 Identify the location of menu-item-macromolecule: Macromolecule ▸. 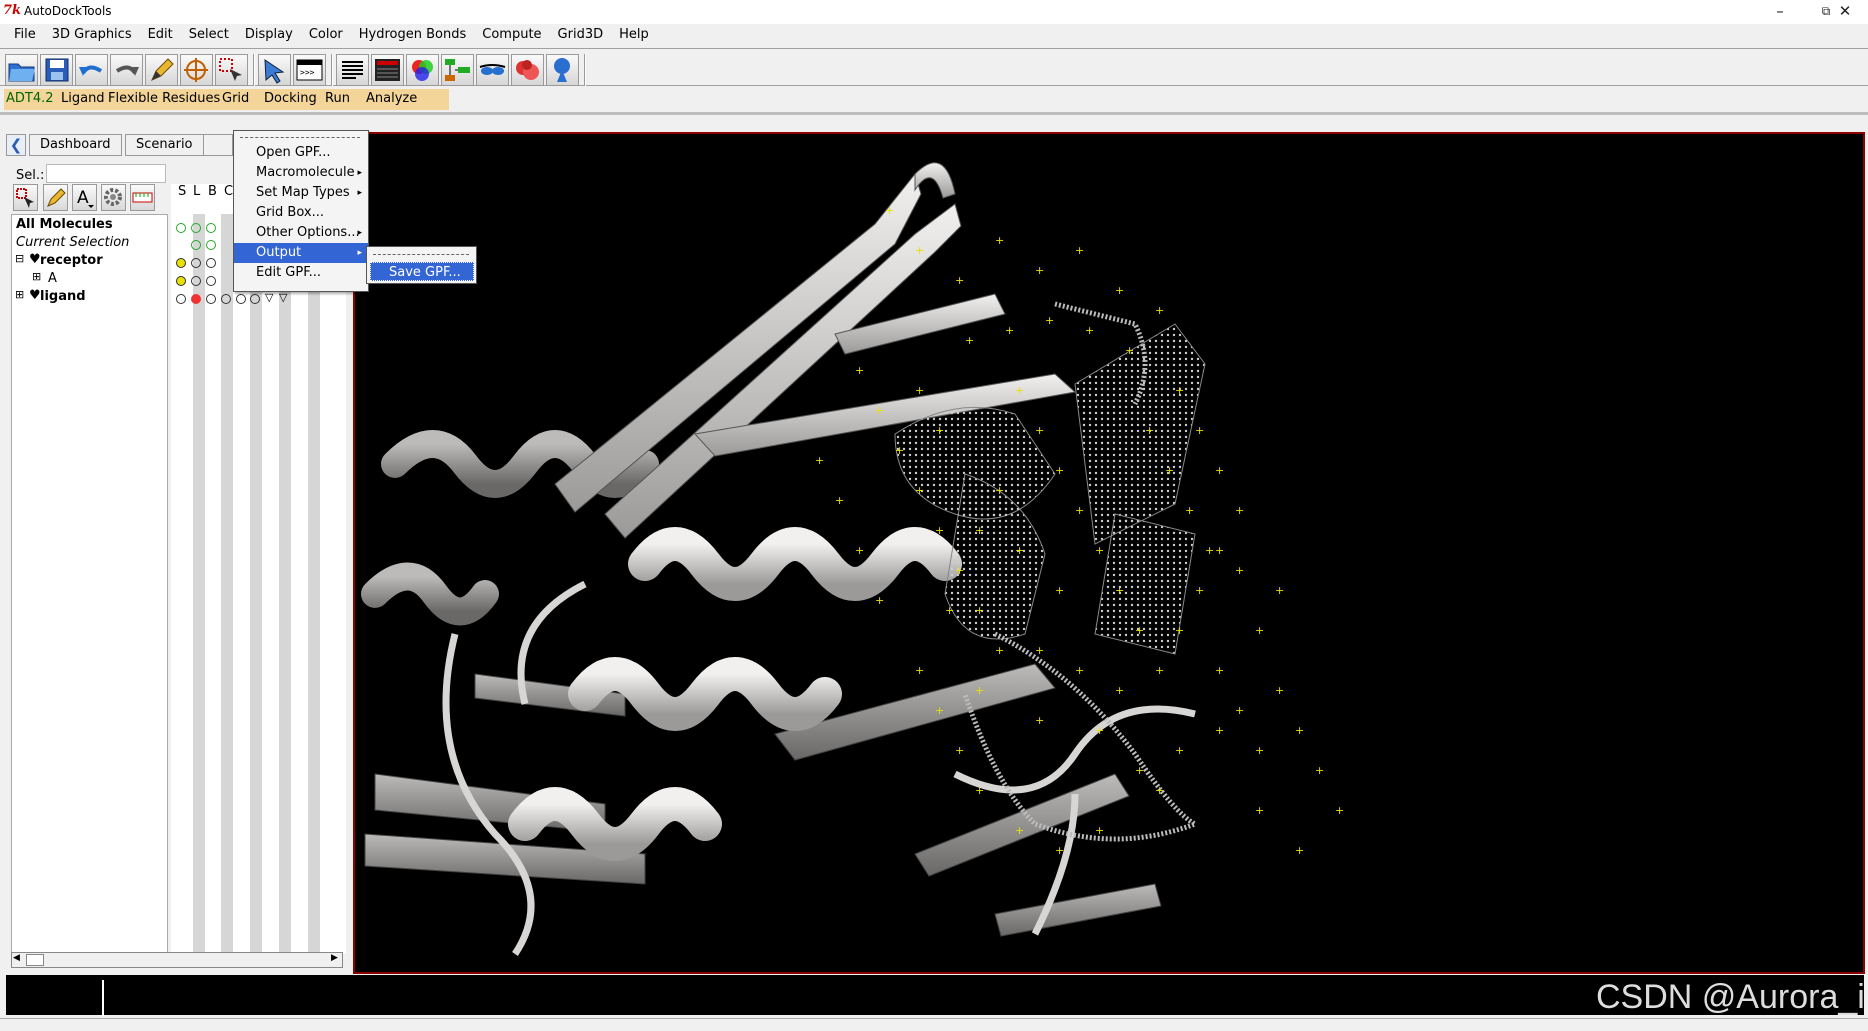
(301, 173).